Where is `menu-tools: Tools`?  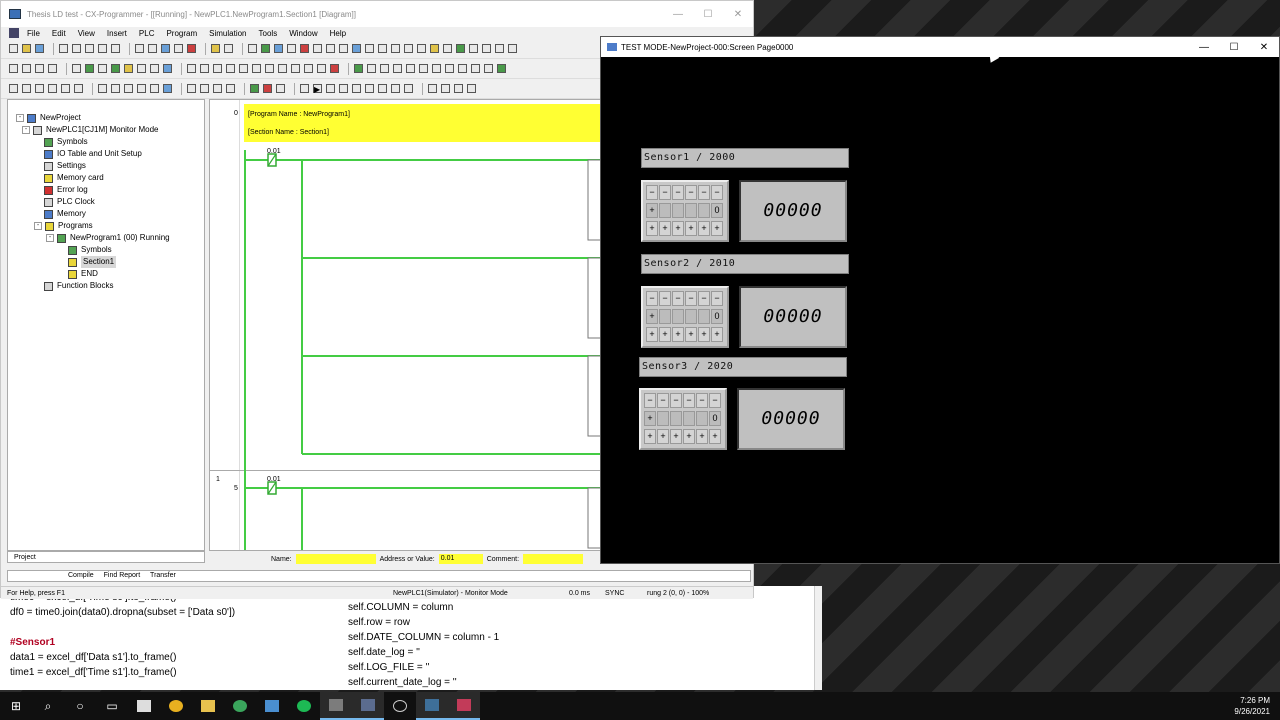 menu-tools: Tools is located at coordinates (268, 33).